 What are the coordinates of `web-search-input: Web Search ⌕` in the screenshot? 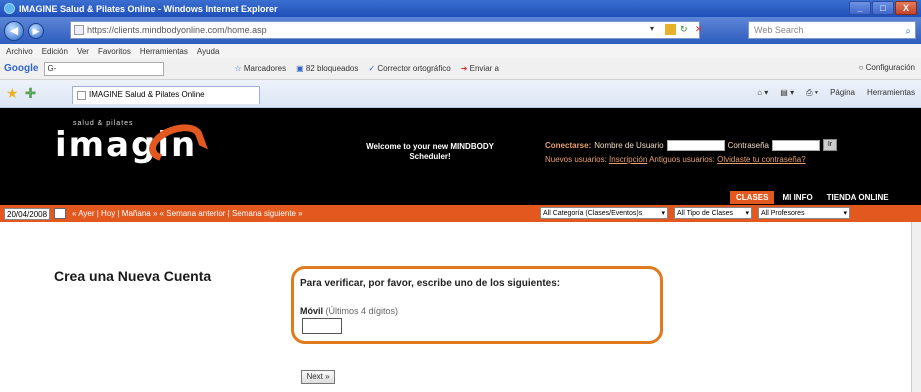 It's located at (832, 30).